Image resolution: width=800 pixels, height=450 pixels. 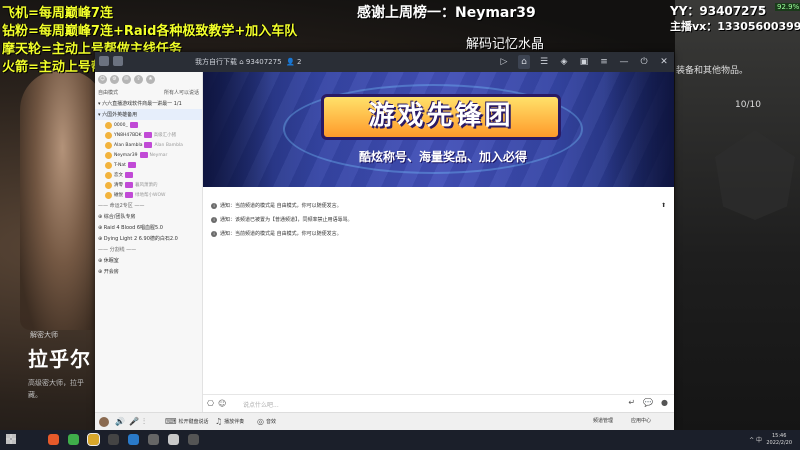 What do you see at coordinates (384, 62) in the screenshot?
I see `title-bar: 我方自行下载 ⌂ 93407275 👤 2 ▷ ⌂ ☰ ◈ ▣ ≡ — ⏻ ✕` at bounding box center [384, 62].